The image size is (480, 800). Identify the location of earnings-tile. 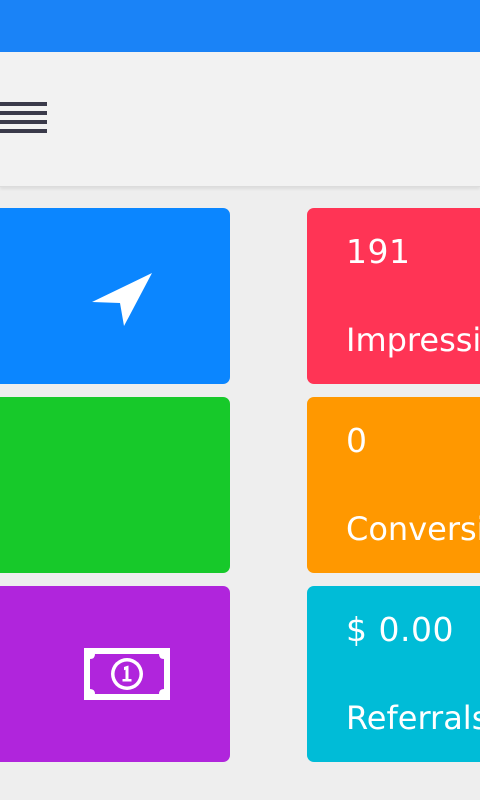
(115, 674).